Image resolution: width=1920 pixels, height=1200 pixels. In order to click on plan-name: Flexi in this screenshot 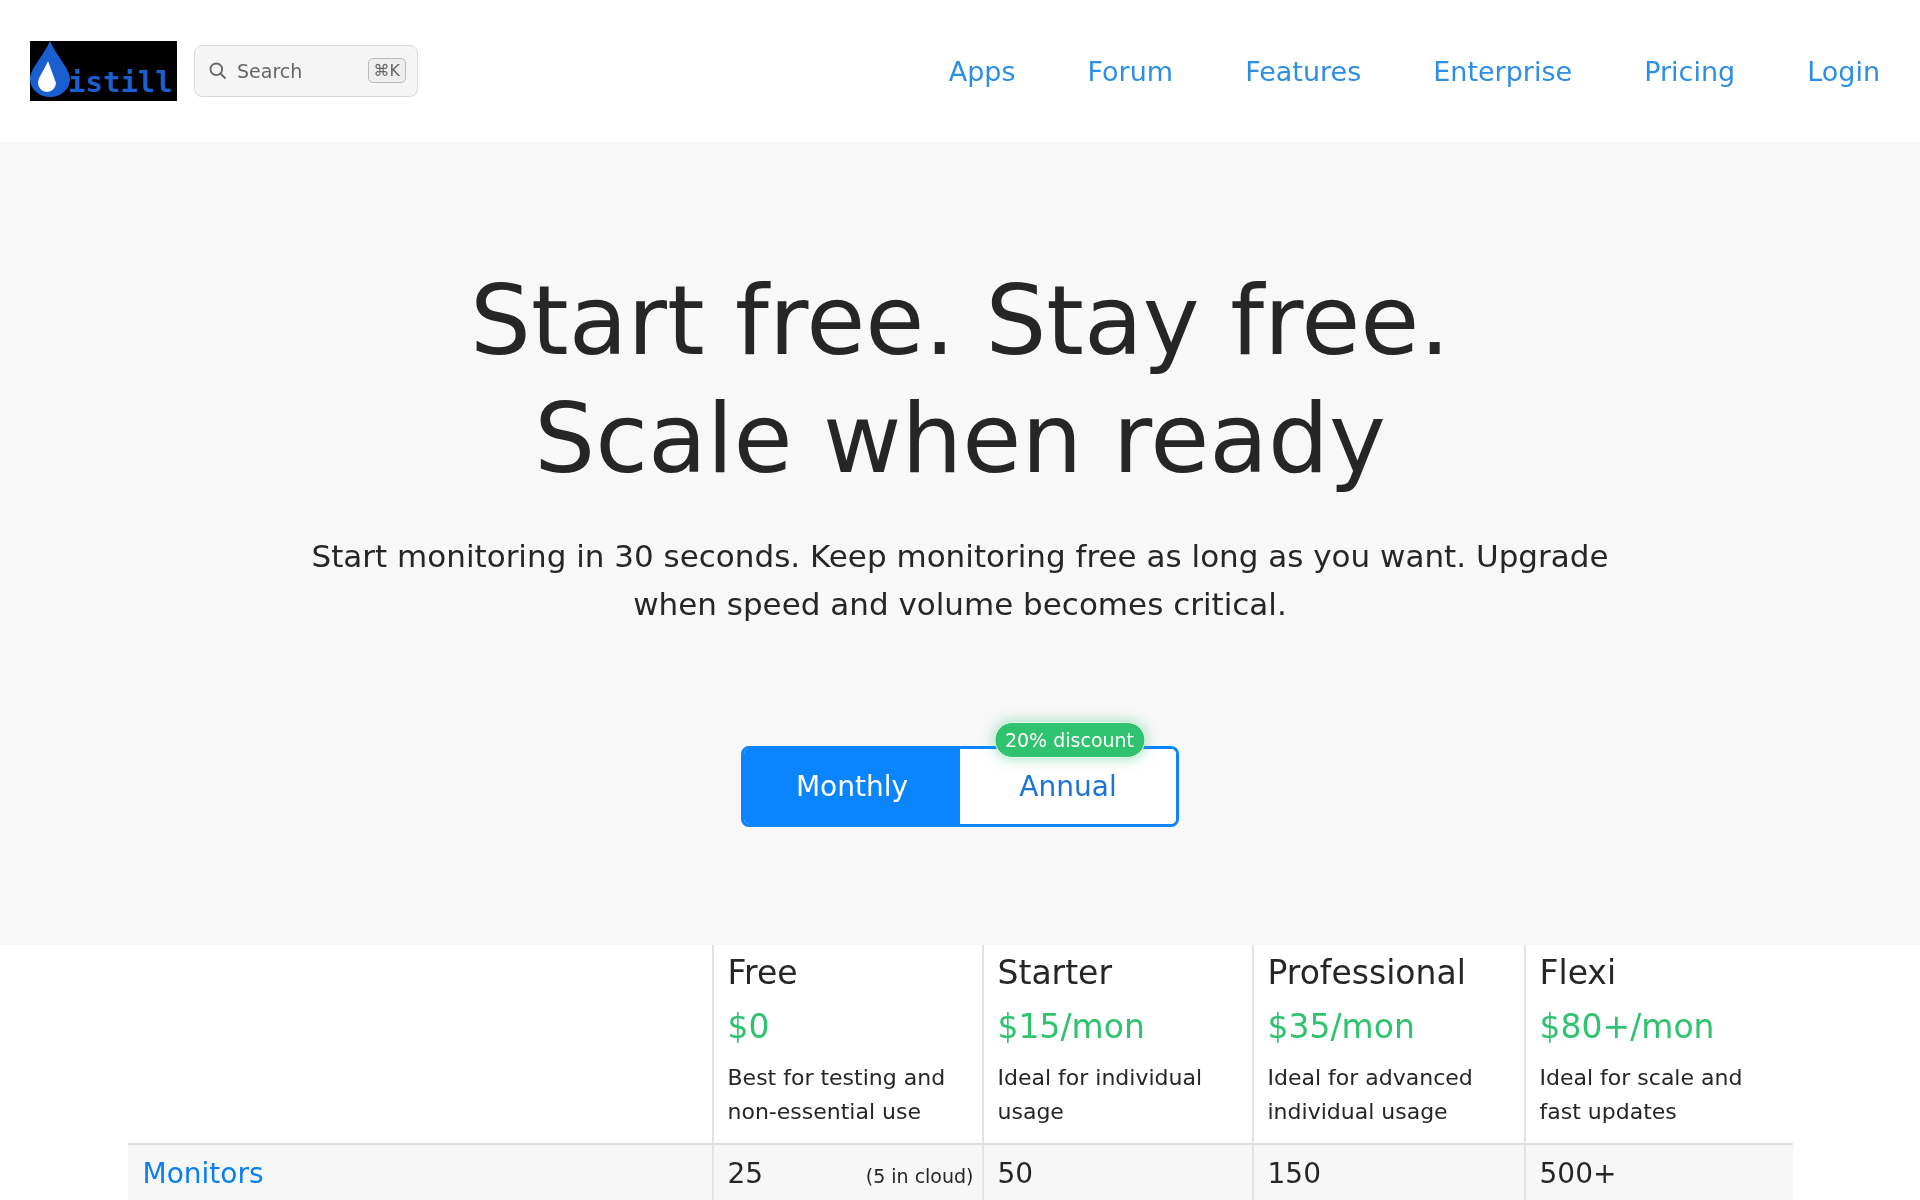, I will do `click(1578, 973)`.